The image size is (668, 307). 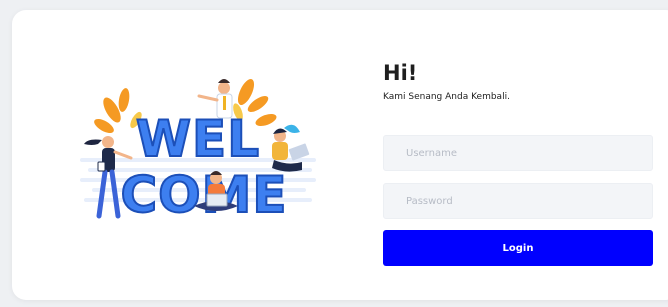 What do you see at coordinates (400, 73) in the screenshot?
I see `greeting-heading: Hi!` at bounding box center [400, 73].